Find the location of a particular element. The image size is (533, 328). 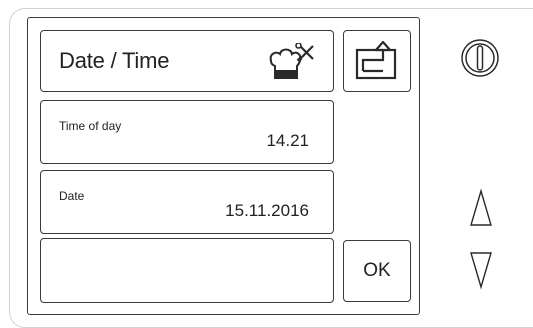

date-field: Date 15.11.2016 is located at coordinates (187, 202).